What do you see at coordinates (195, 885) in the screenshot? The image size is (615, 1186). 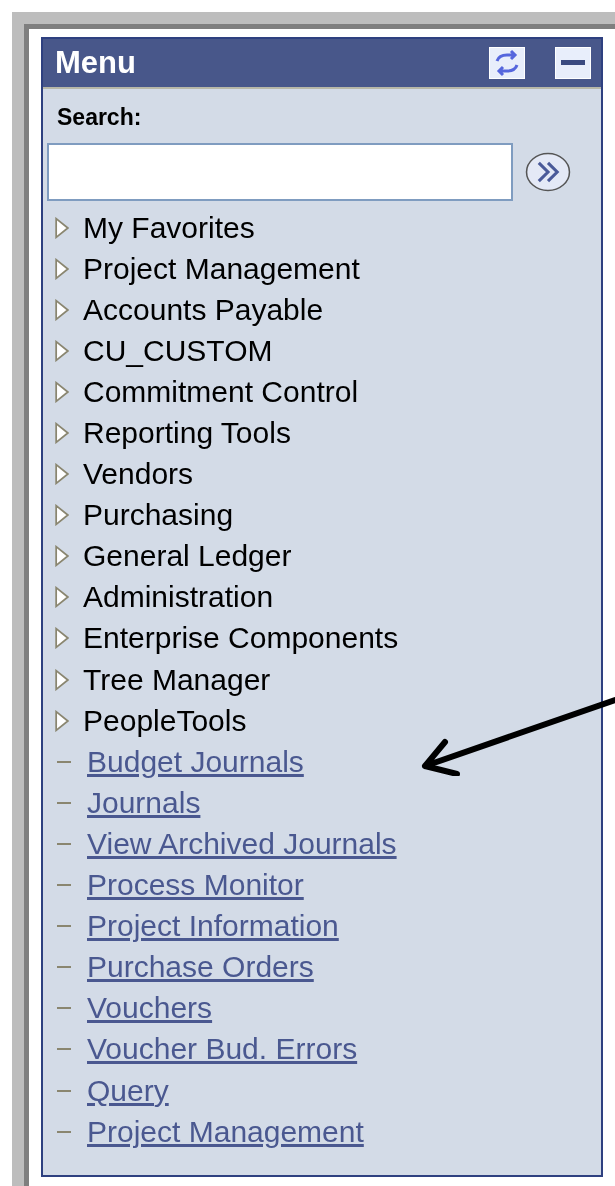 I see `menu-link: Process Monitor` at bounding box center [195, 885].